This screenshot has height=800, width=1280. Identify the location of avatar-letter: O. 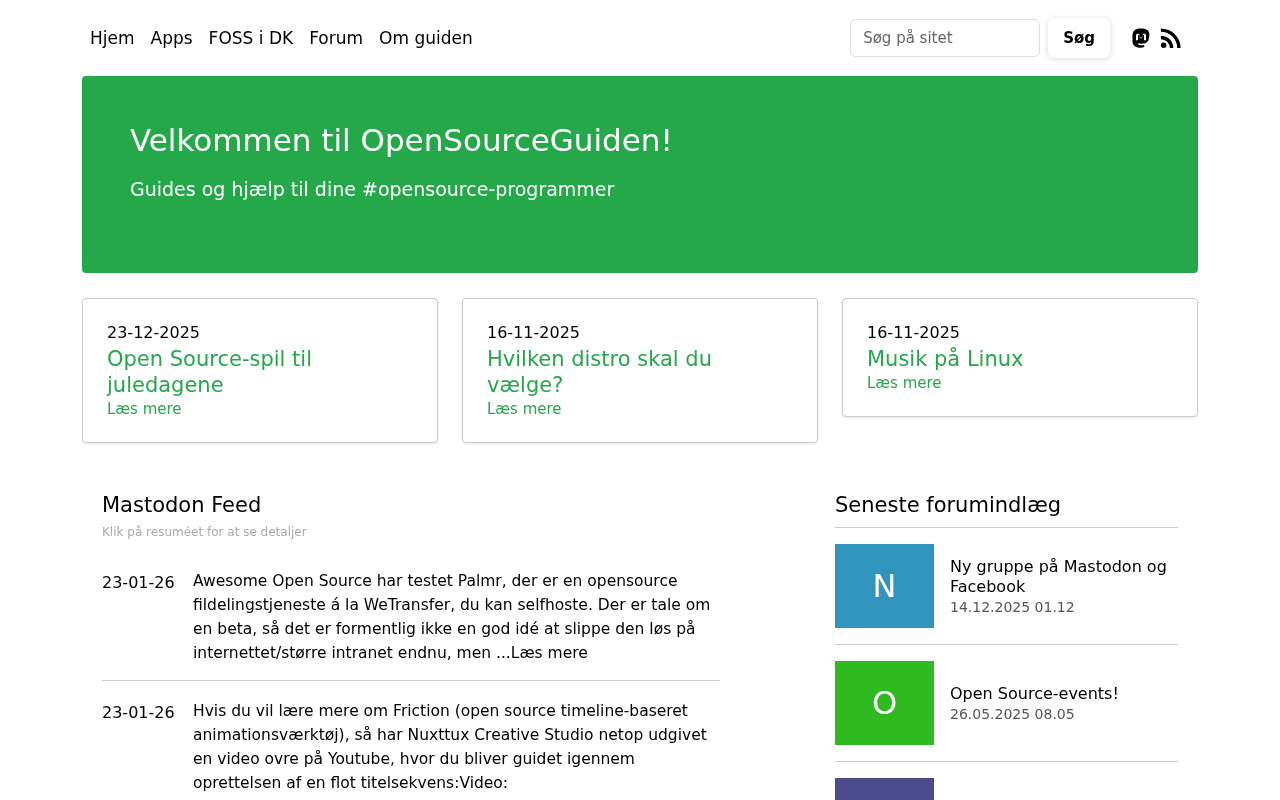
(884, 703).